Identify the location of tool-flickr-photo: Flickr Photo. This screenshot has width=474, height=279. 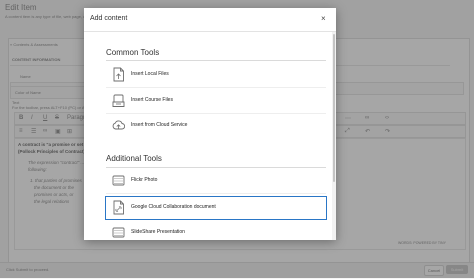
(216, 181).